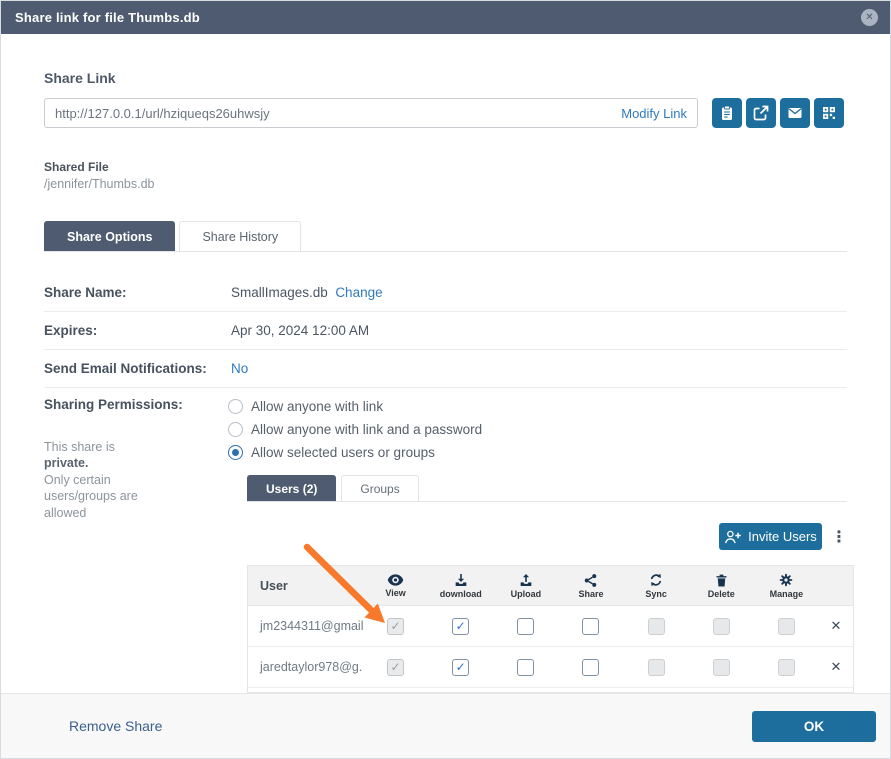  What do you see at coordinates (550, 626) in the screenshot?
I see `table-row: jm2344311@gmail.... ✓ ✓ ✕` at bounding box center [550, 626].